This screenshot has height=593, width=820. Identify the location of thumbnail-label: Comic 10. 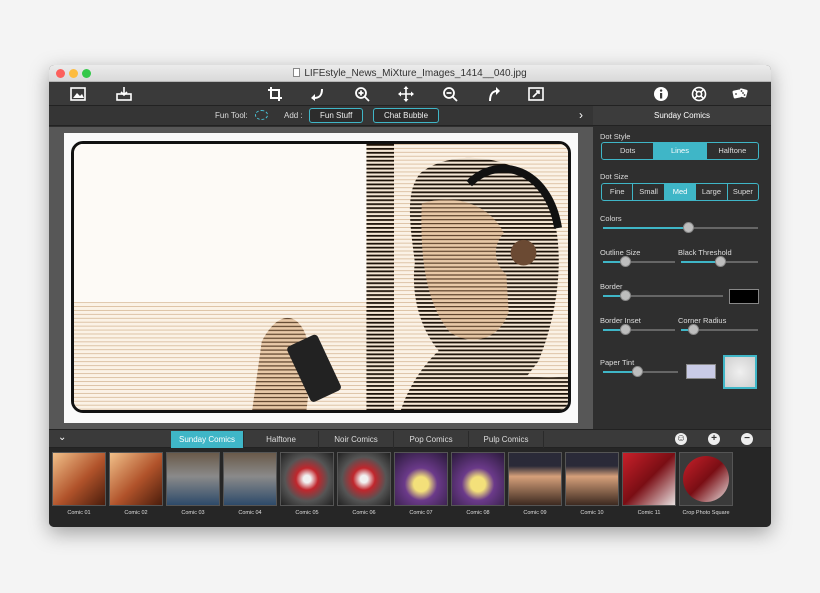
(592, 513).